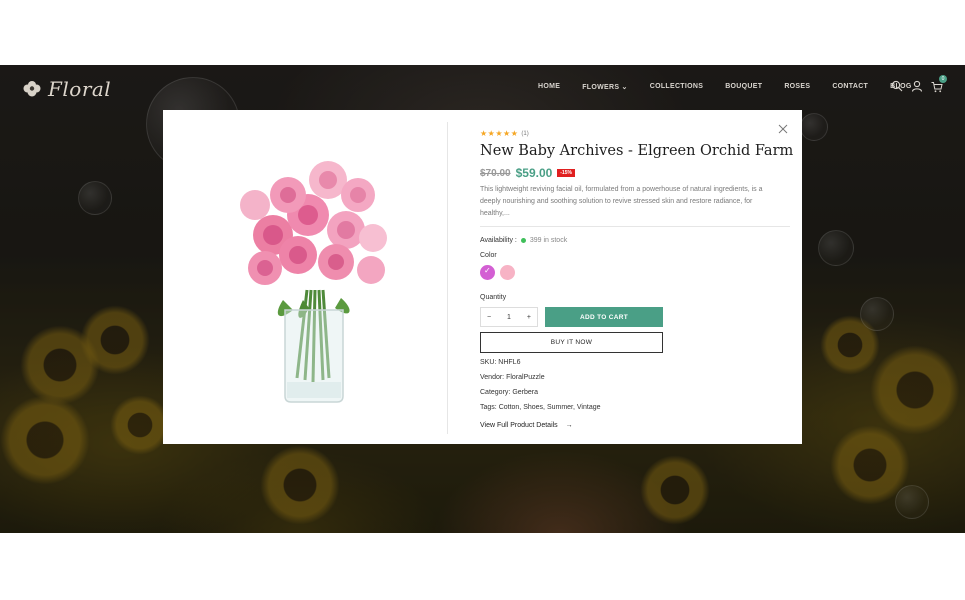 This screenshot has height=600, width=965. What do you see at coordinates (489, 317) in the screenshot?
I see `quantity-decrease-button: −` at bounding box center [489, 317].